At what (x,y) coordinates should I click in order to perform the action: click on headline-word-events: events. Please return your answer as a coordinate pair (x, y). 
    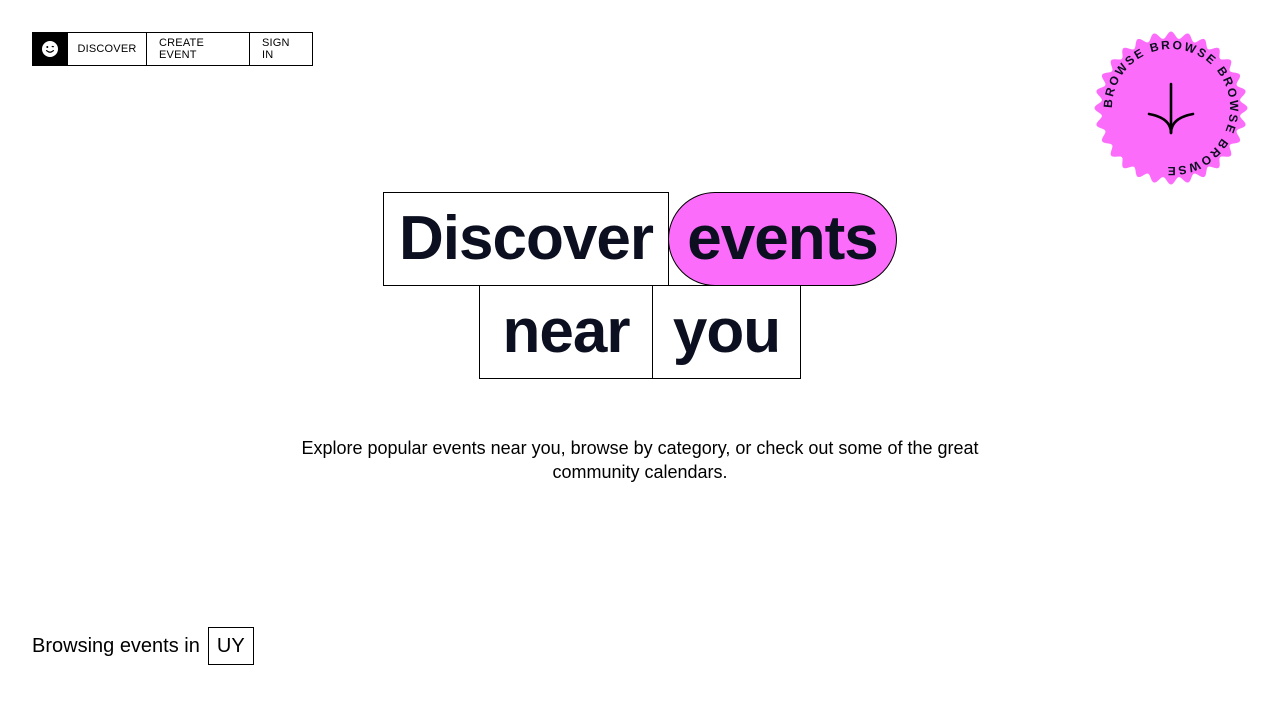
    Looking at the image, I should click on (782, 239).